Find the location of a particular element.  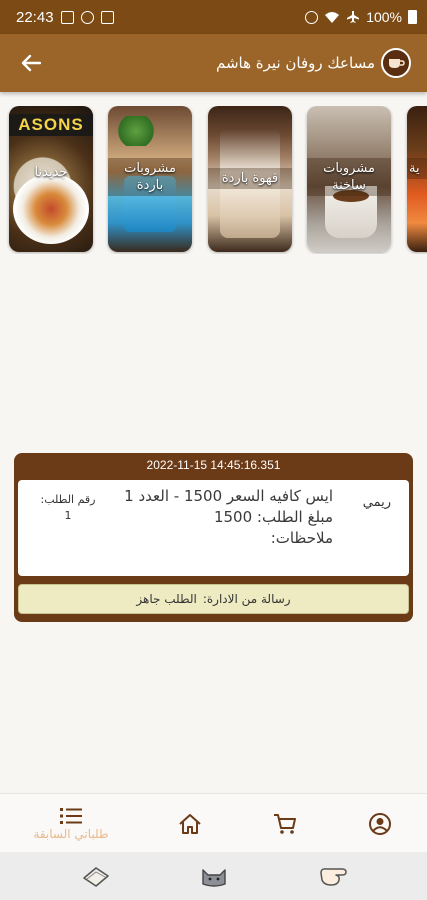

home-icon is located at coordinates (190, 823).